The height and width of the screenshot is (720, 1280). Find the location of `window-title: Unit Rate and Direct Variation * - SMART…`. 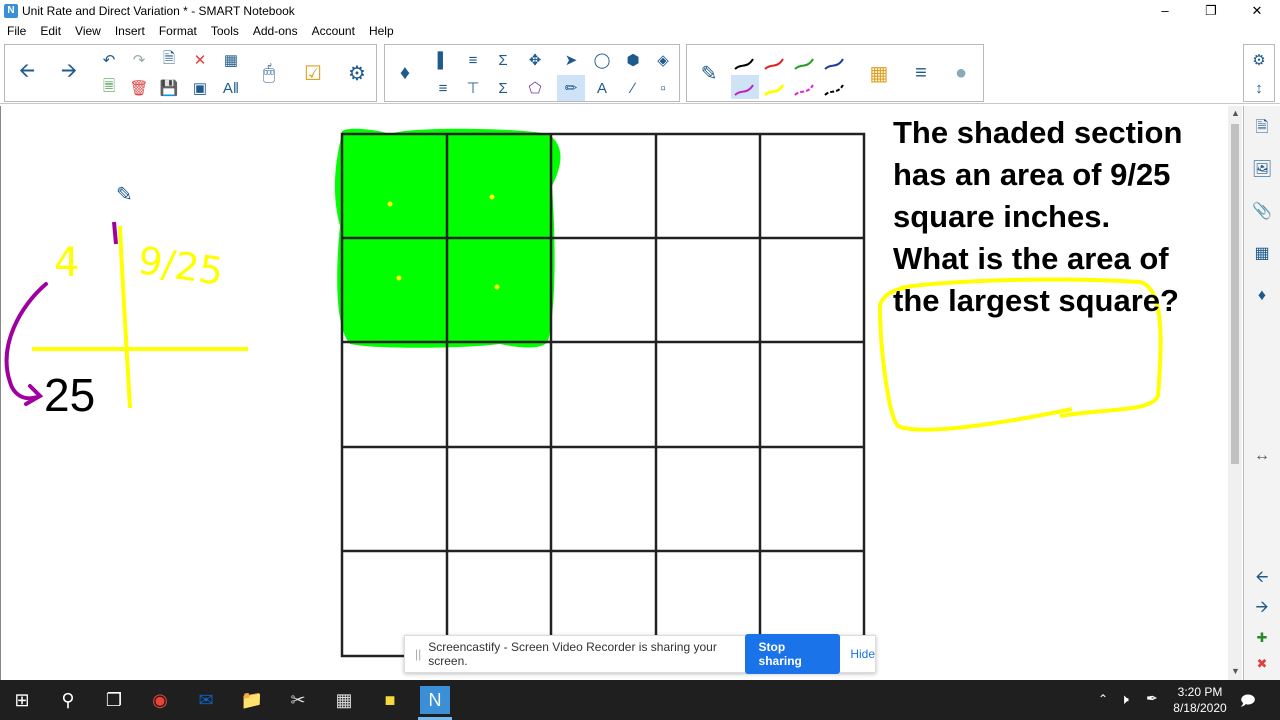

window-title: Unit Rate and Direct Variation * - SMART… is located at coordinates (158, 11).